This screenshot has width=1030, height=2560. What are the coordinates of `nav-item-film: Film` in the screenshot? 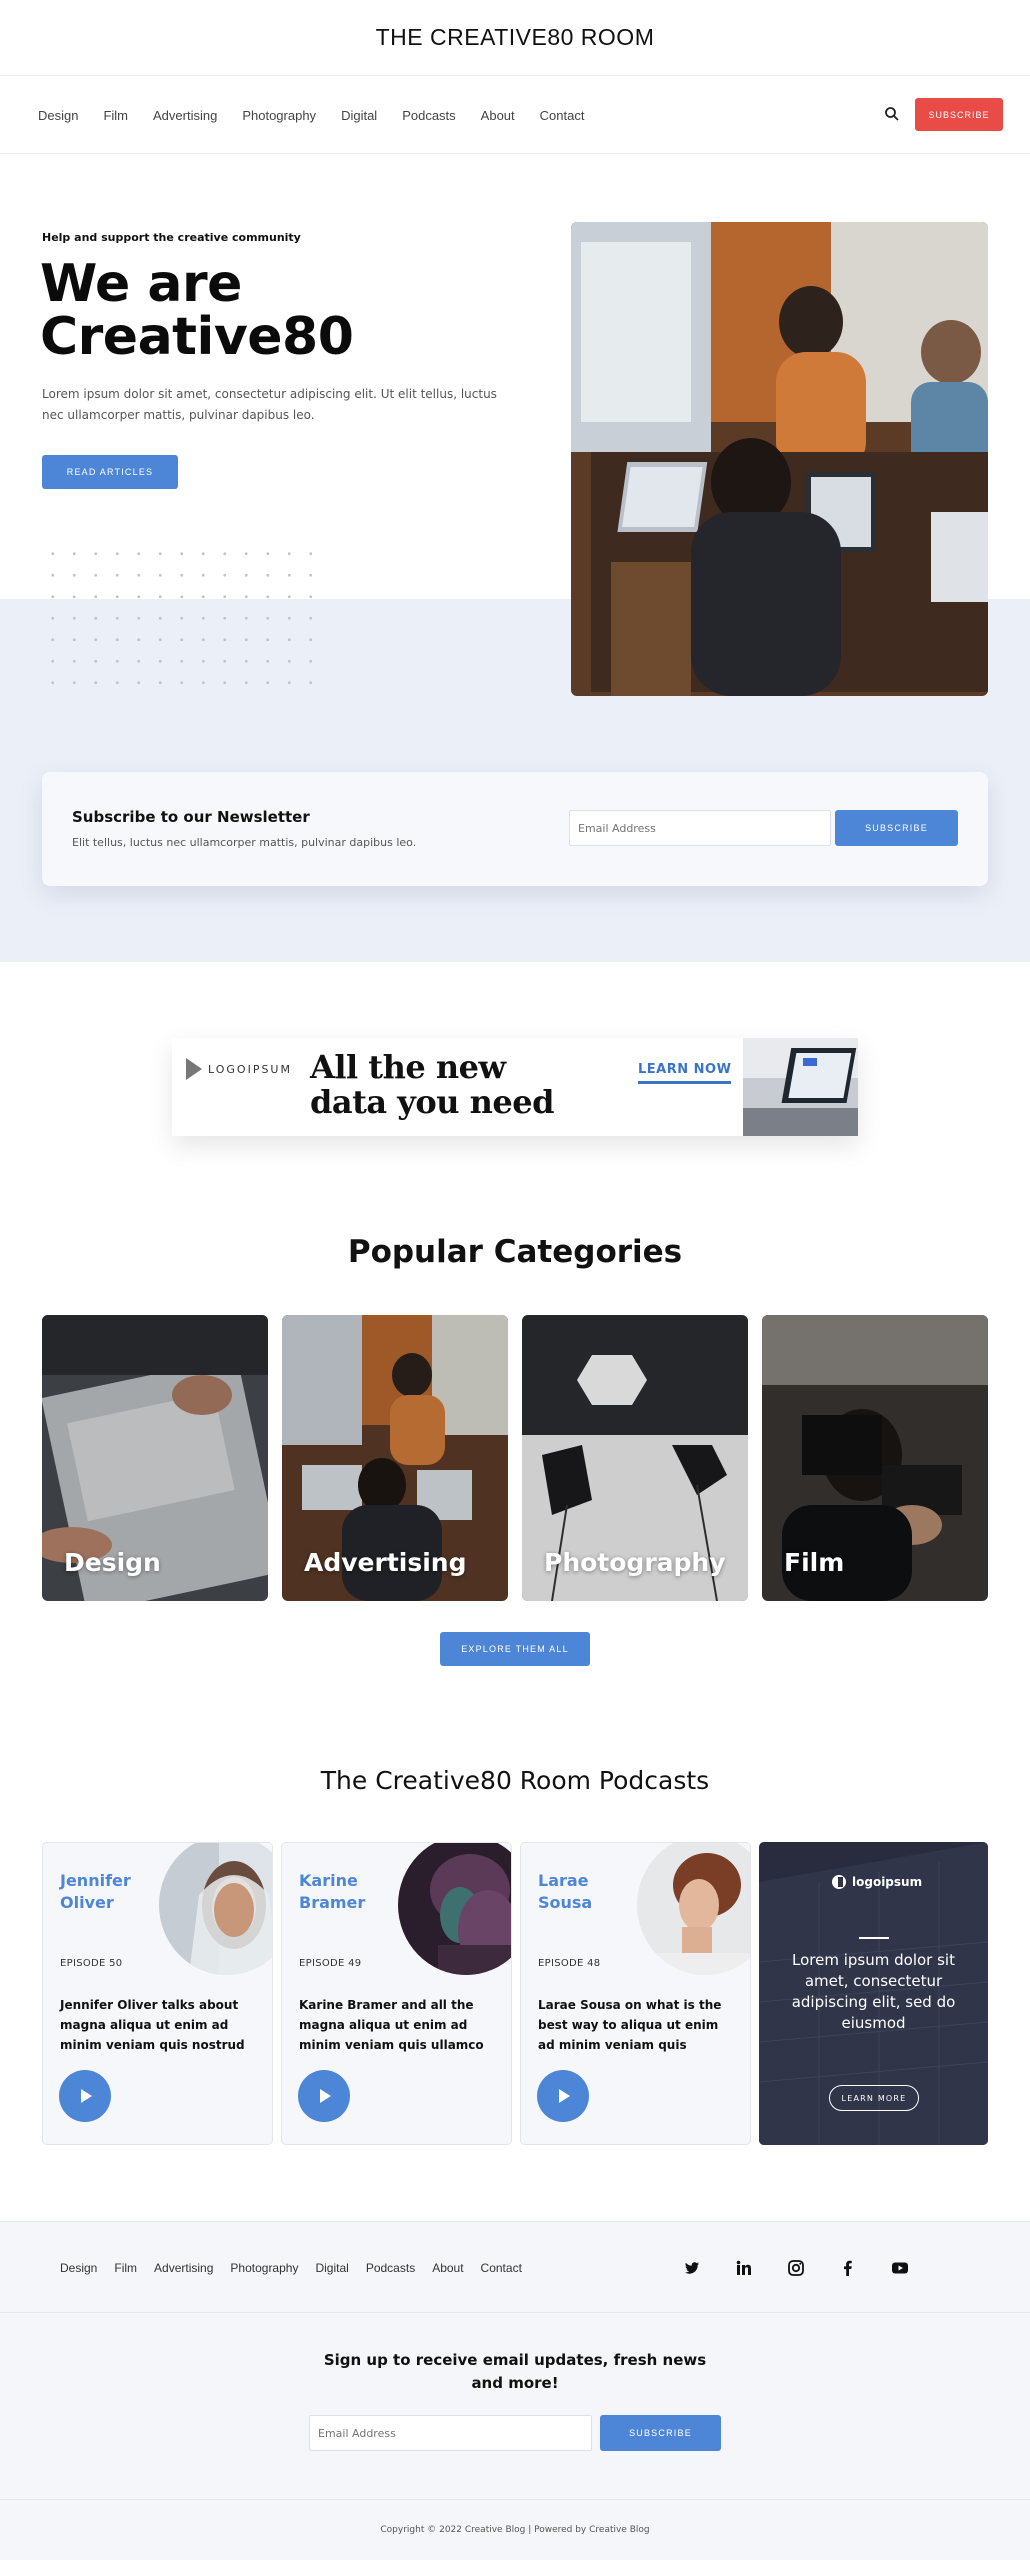 It's located at (115, 115).